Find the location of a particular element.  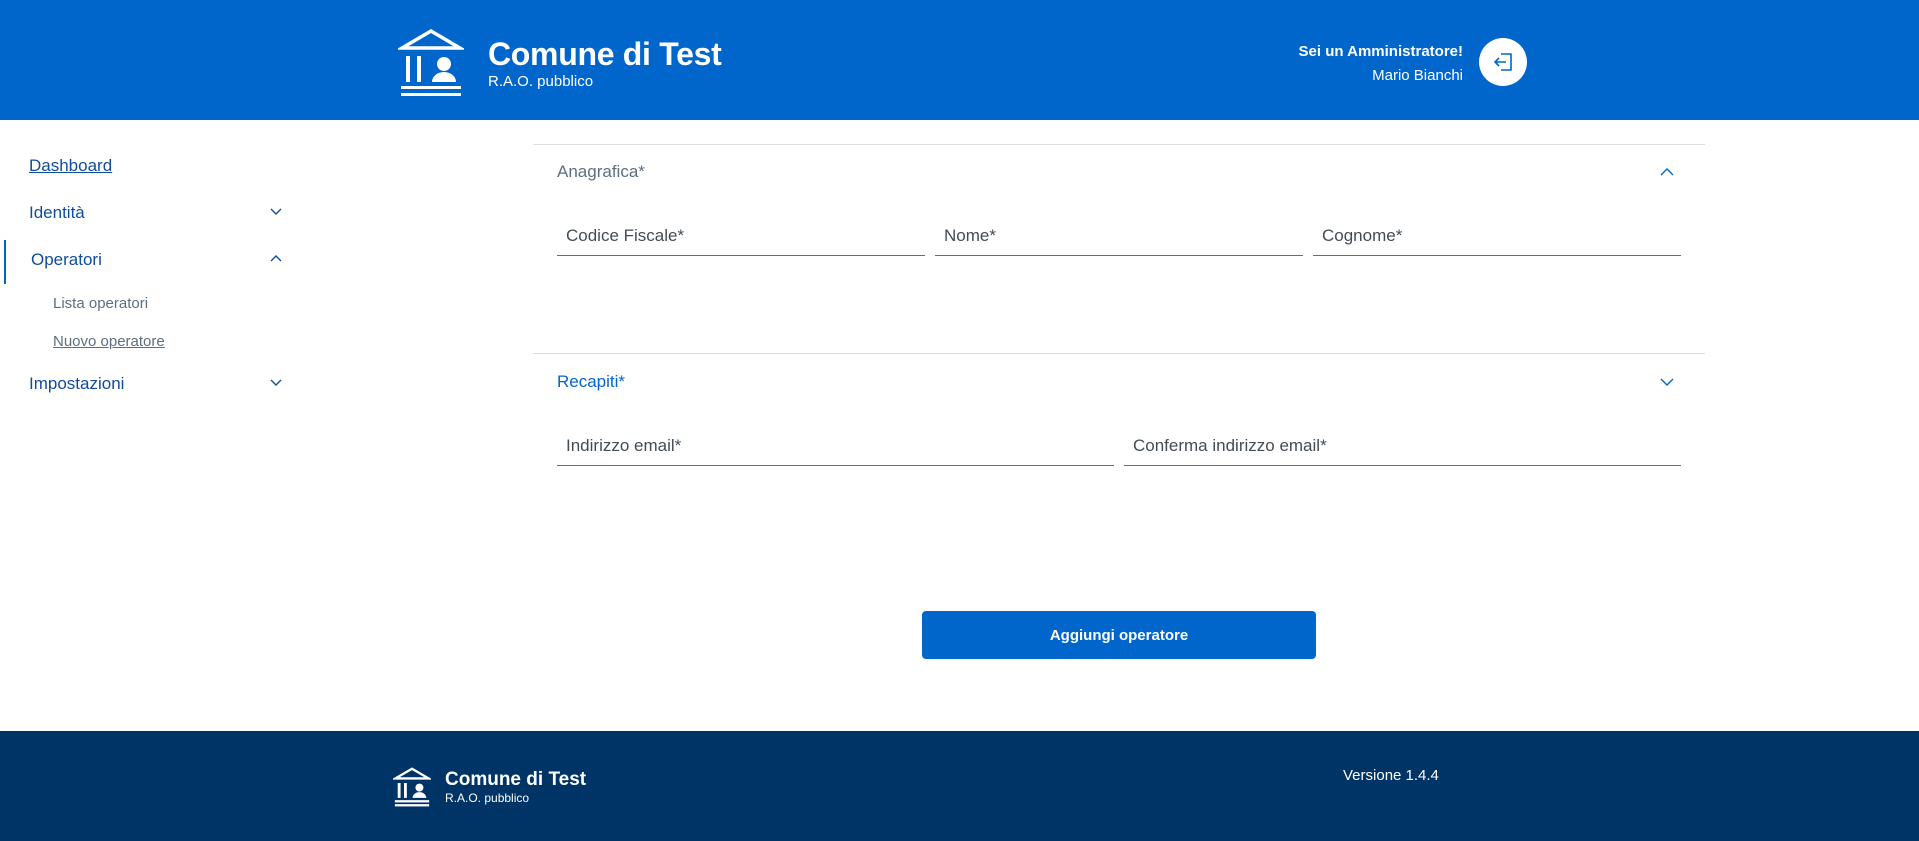

footer-brand-text: Comune di Test R.A.O. pubblico is located at coordinates (515, 787).